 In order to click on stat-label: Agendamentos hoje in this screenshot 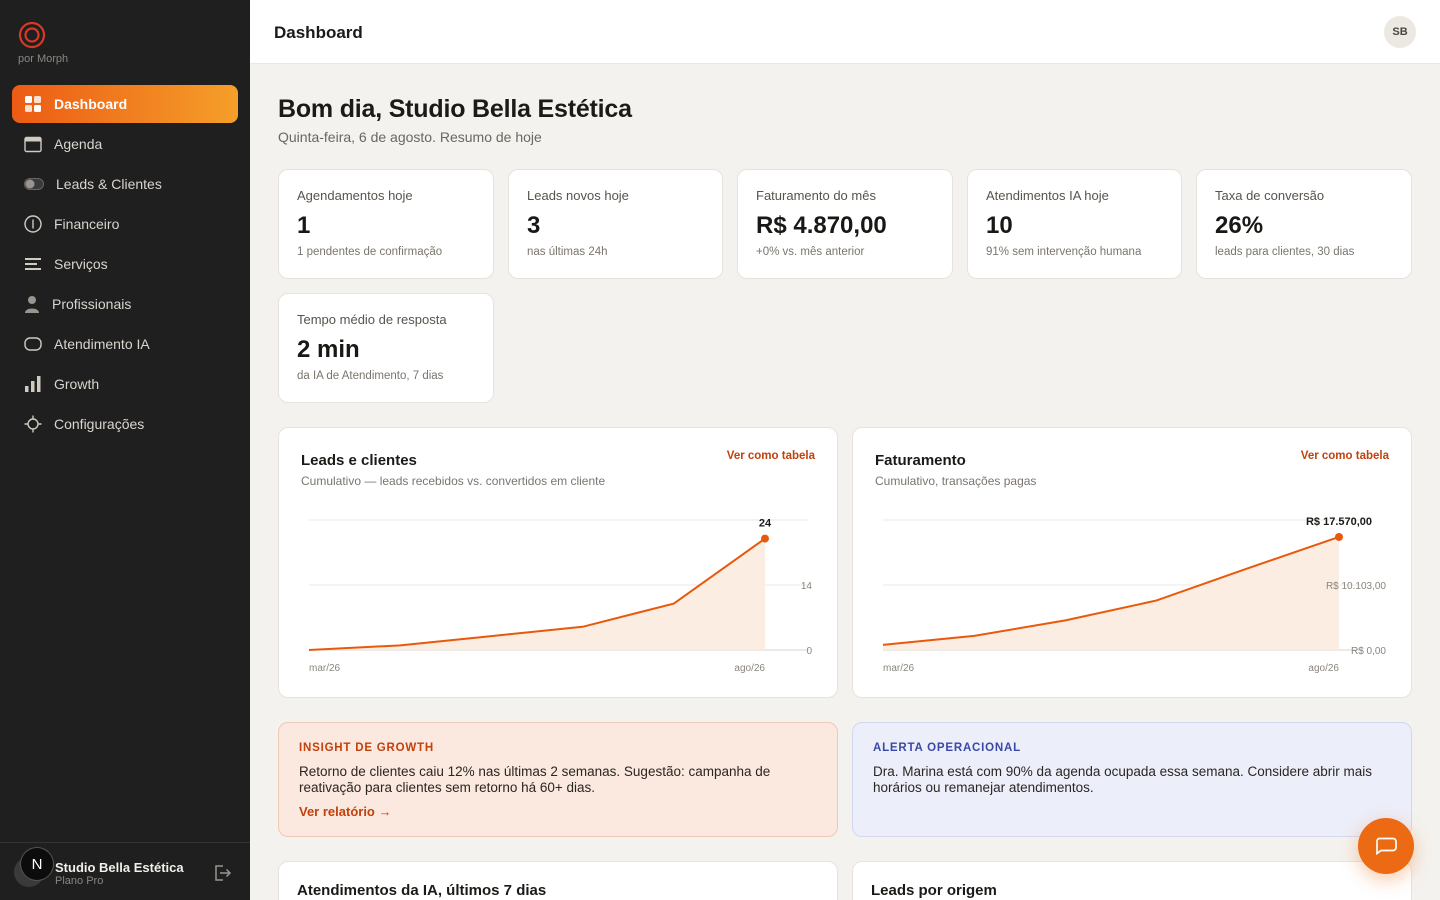, I will do `click(355, 195)`.